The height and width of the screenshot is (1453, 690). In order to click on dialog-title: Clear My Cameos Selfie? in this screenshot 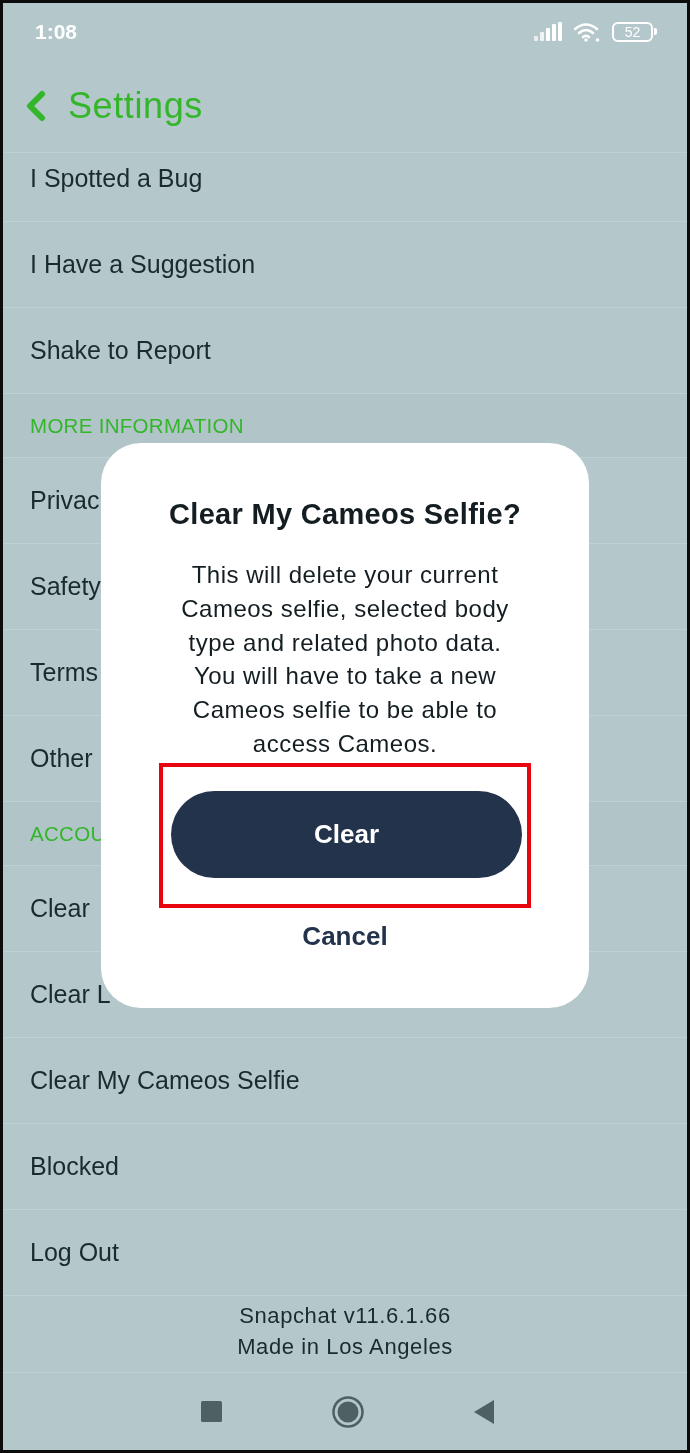, I will do `click(345, 514)`.